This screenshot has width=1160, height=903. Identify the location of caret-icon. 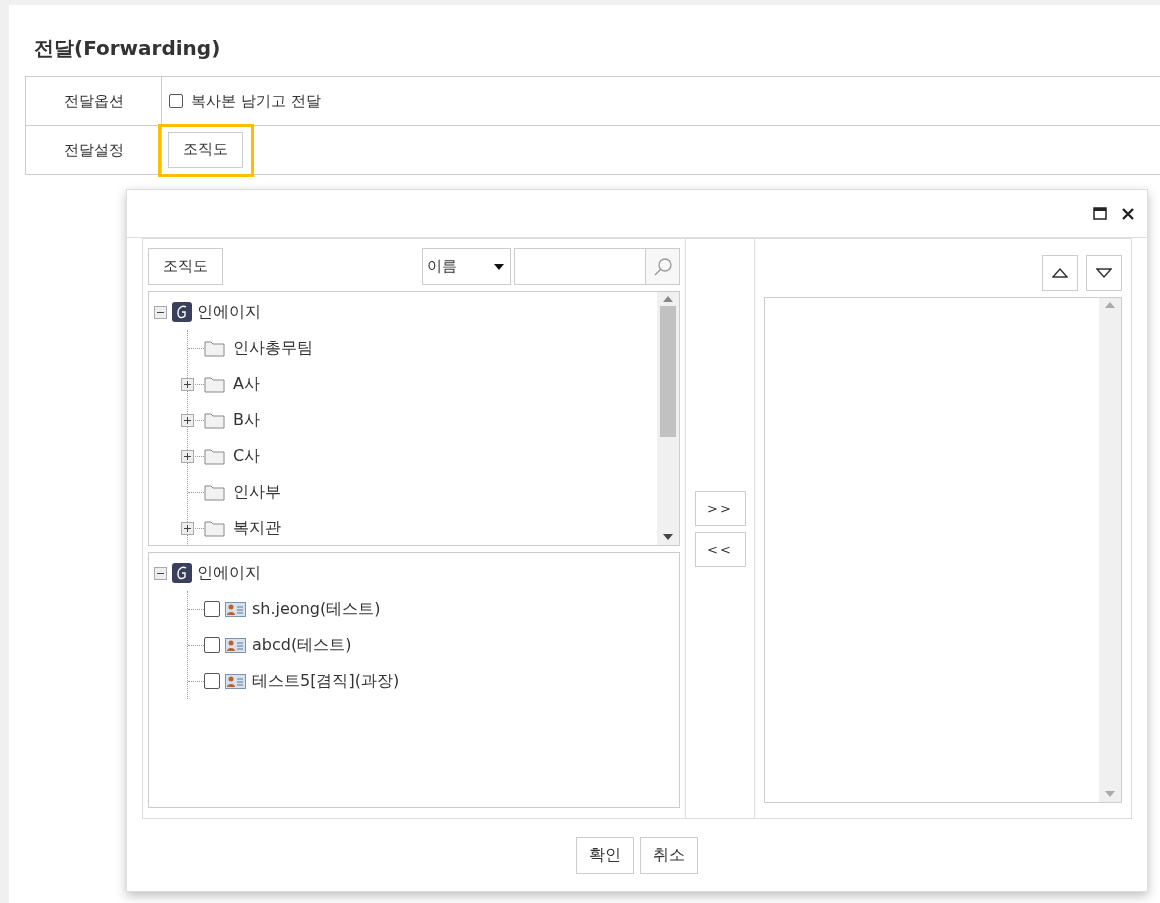
(499, 266).